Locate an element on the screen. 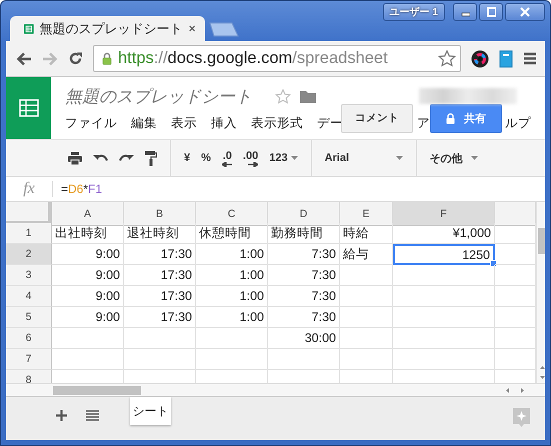 The width and height of the screenshot is (551, 446). column-header: D is located at coordinates (304, 214).